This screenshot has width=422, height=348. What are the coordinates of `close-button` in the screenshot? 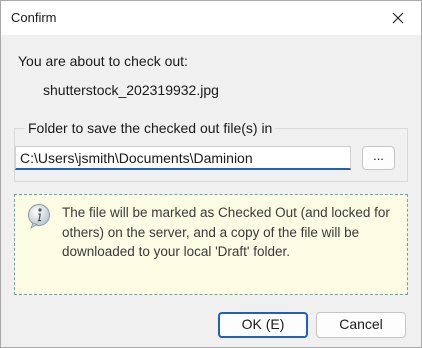 It's located at (398, 18).